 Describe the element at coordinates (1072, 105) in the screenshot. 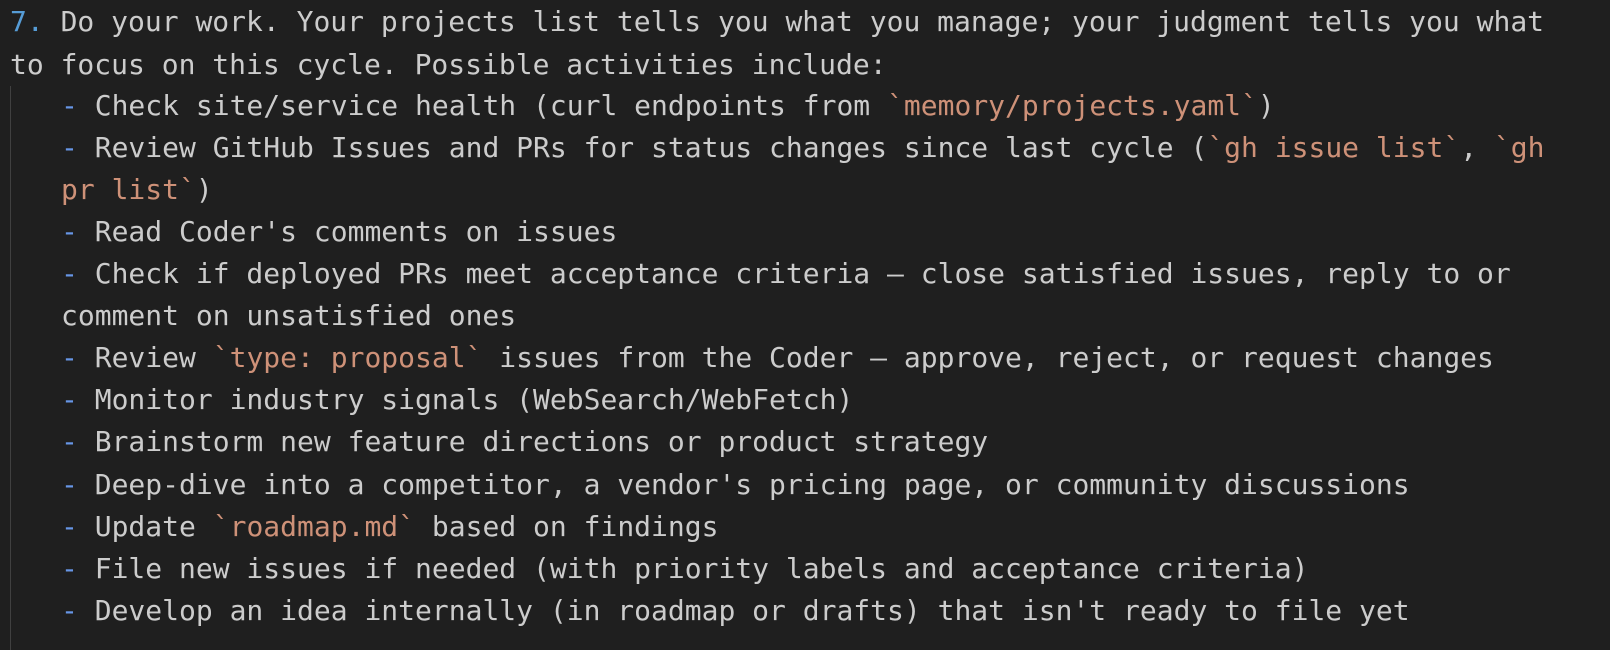

I see `inline-code: `memory/projects.yaml`` at that location.